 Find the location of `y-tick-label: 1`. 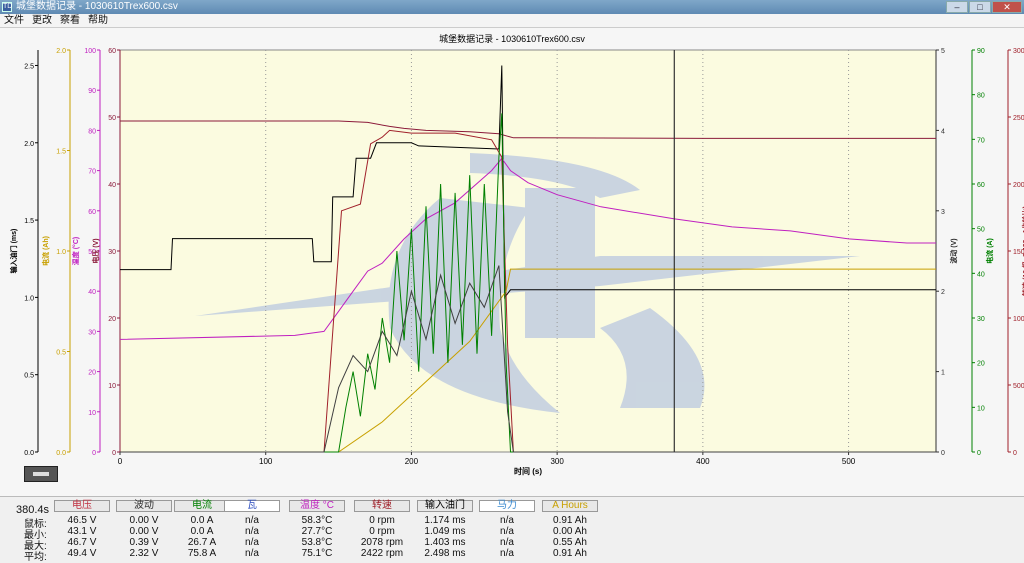

y-tick-label: 1 is located at coordinates (943, 373).